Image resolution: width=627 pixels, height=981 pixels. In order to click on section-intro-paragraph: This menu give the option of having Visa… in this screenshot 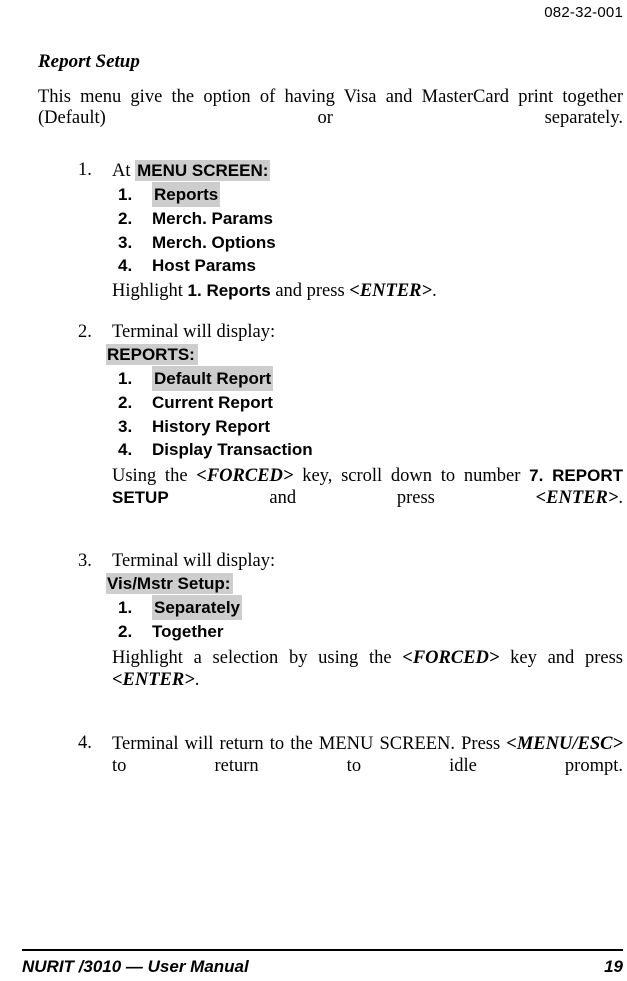, I will do `click(330, 107)`.